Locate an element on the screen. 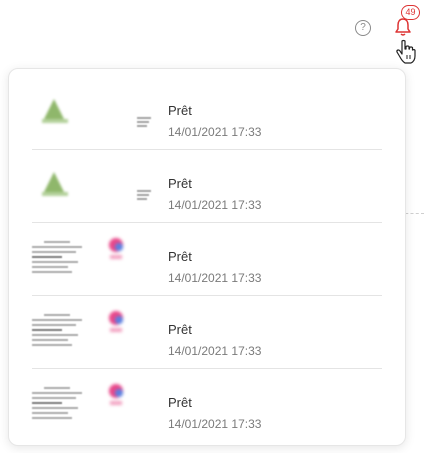 The image size is (424, 453). bell-icon is located at coordinates (403, 27).